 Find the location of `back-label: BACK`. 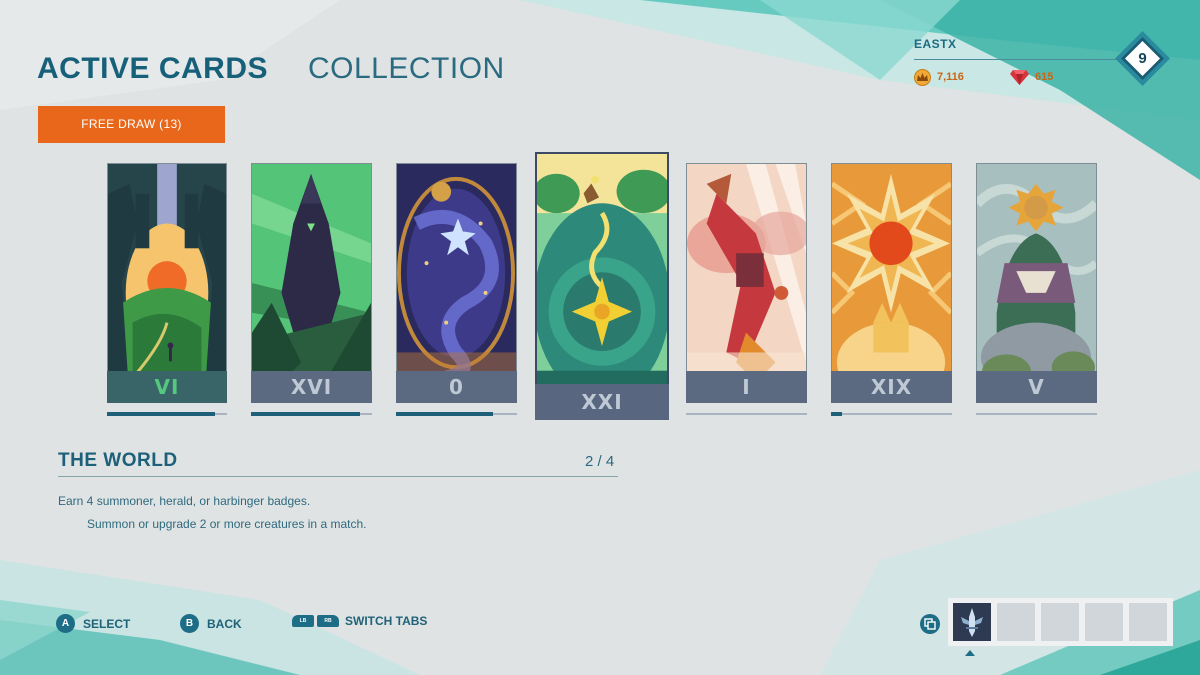

back-label: BACK is located at coordinates (224, 623).